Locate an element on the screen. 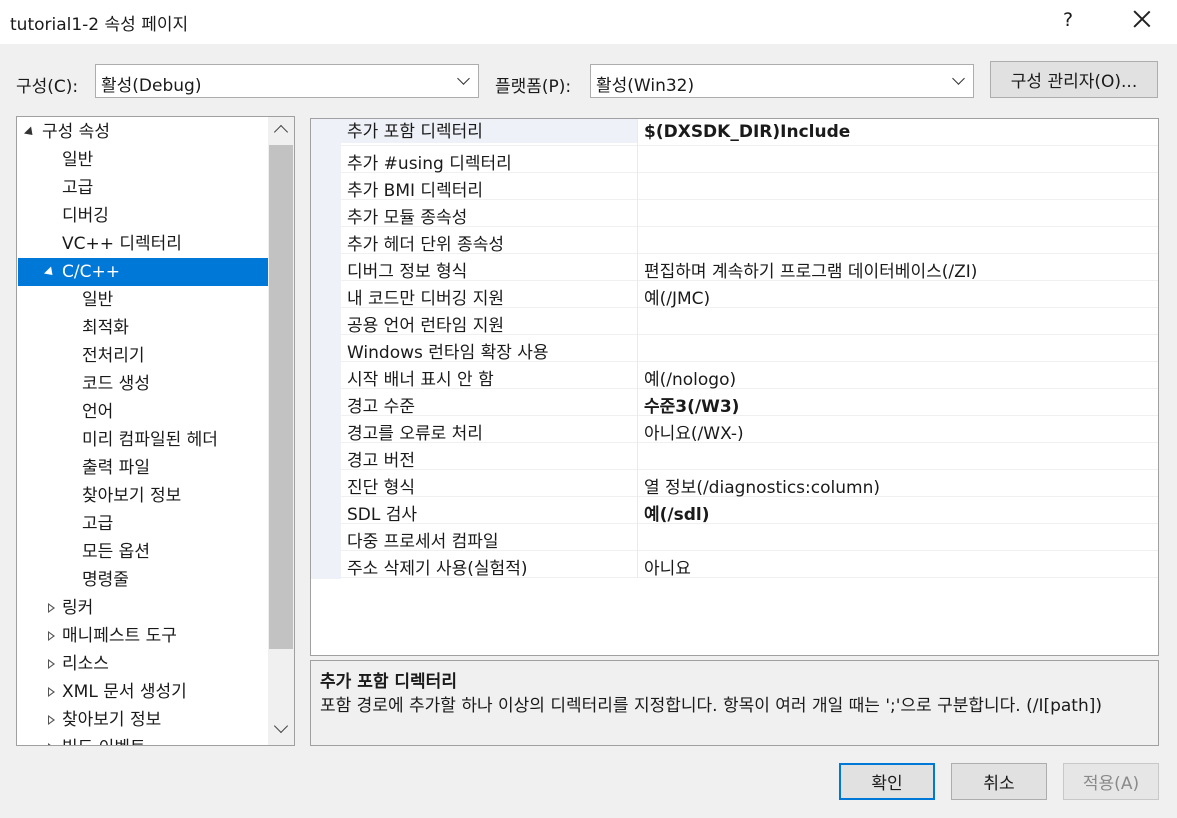 The width and height of the screenshot is (1177, 818). tree-item: 명령줄 is located at coordinates (143, 580).